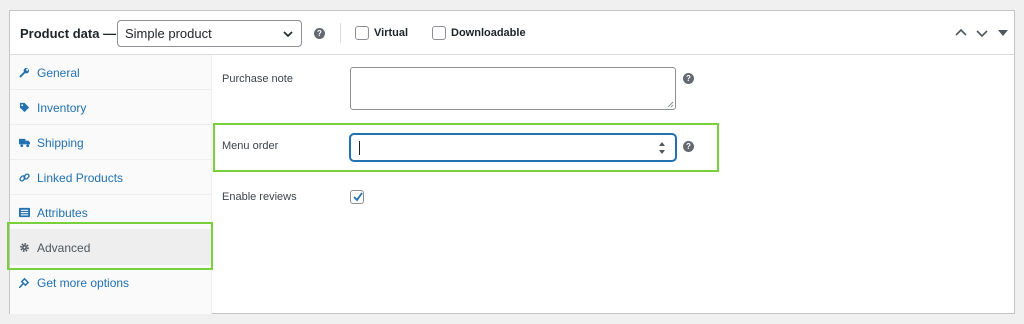 This screenshot has width=1024, height=324. I want to click on tab-inventory: Inventory, so click(111, 107).